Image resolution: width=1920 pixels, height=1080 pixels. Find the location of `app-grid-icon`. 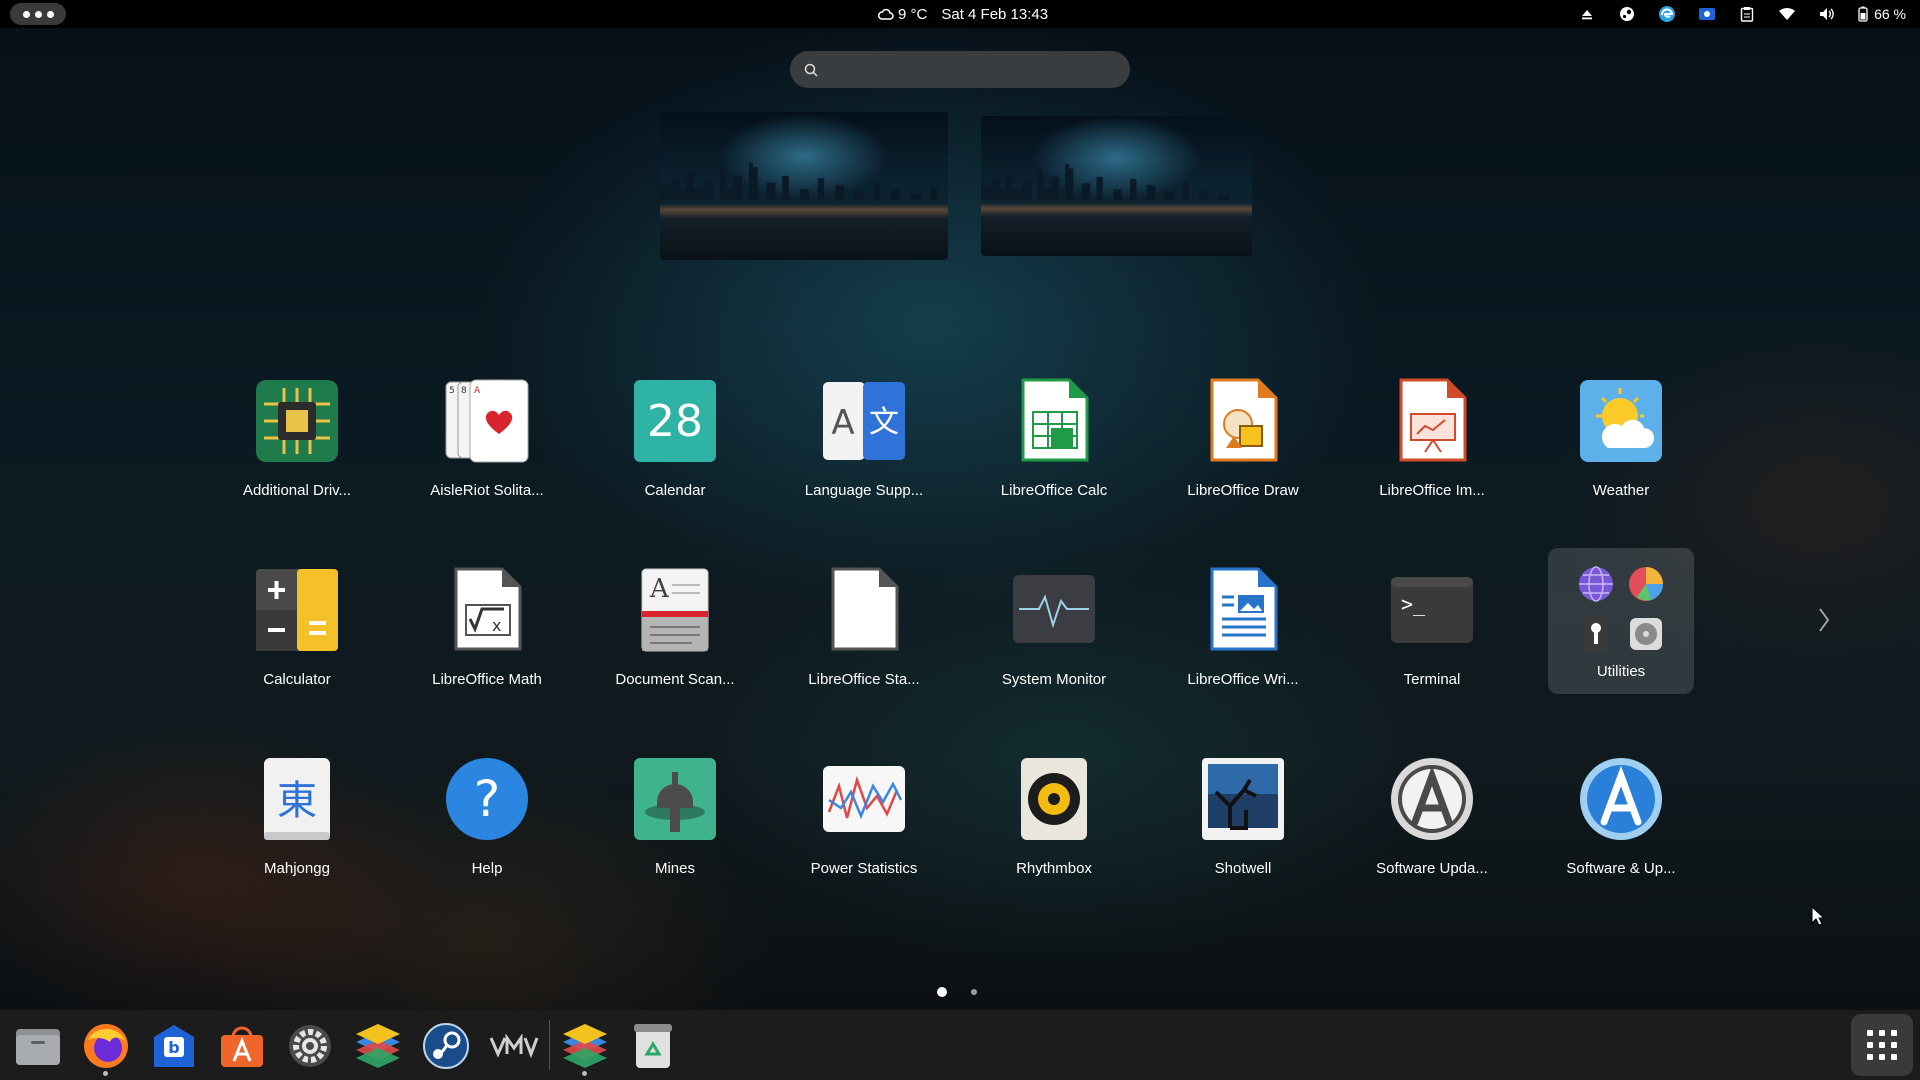

app-grid-icon is located at coordinates (1882, 1045).